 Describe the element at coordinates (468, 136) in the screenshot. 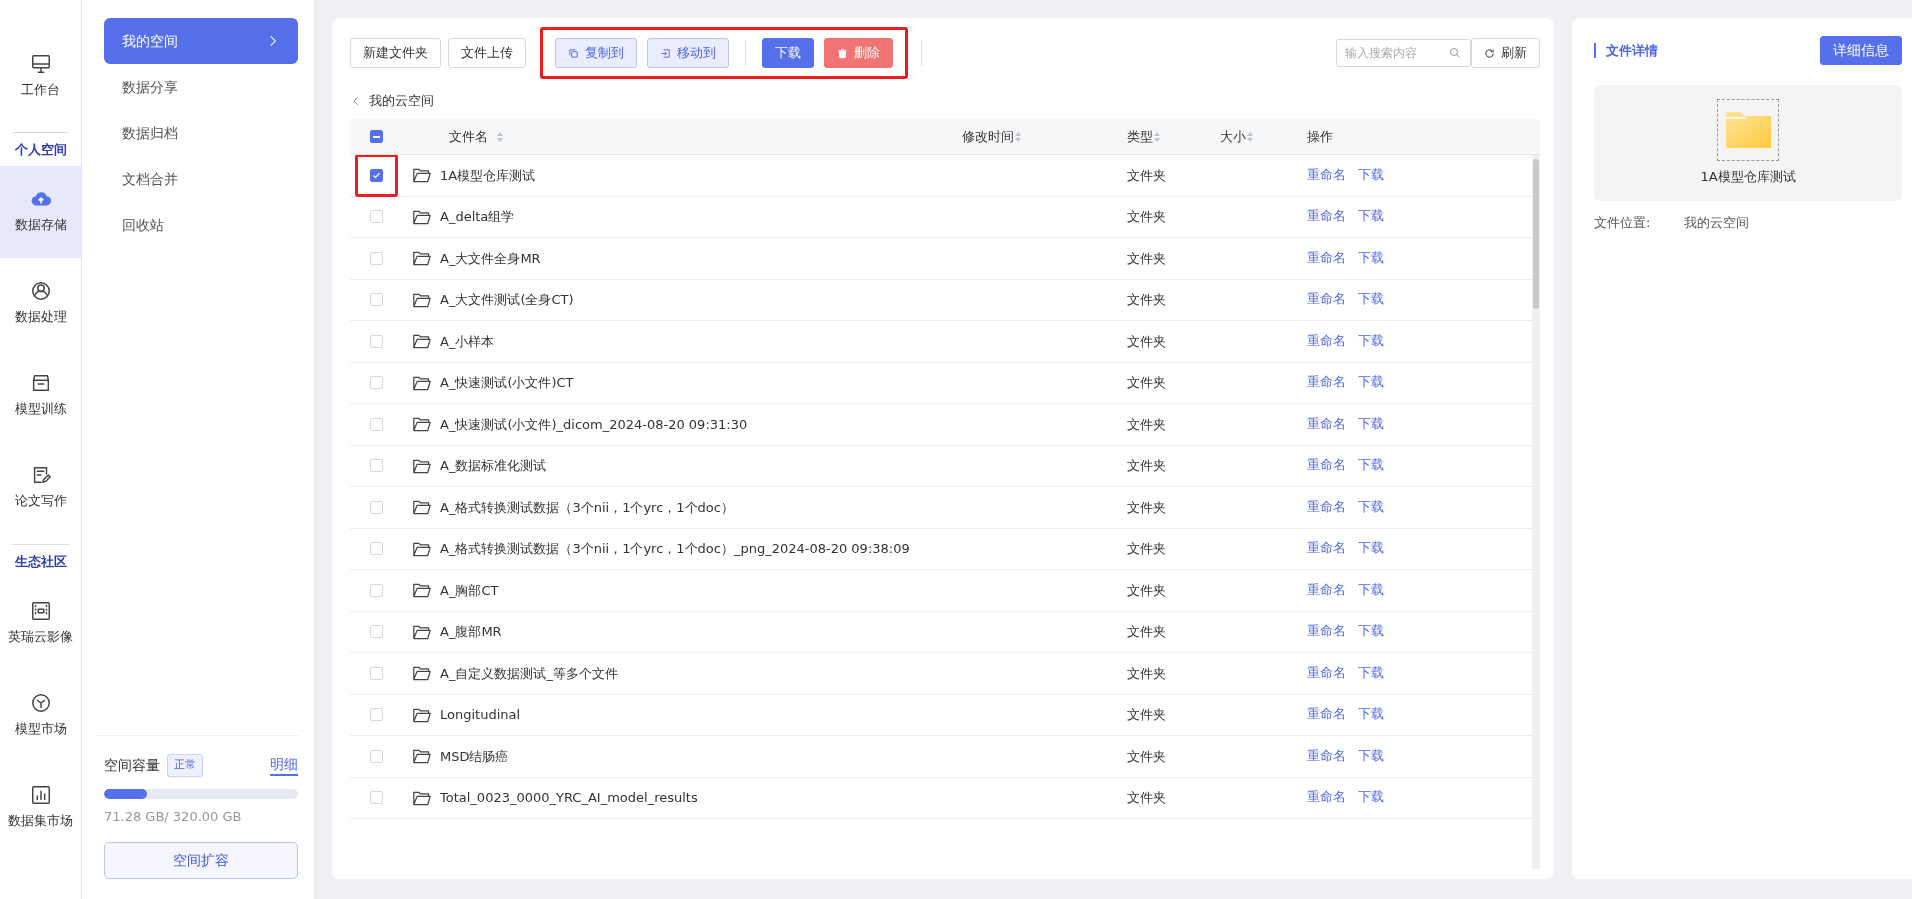

I see `column-header: 文件名` at that location.